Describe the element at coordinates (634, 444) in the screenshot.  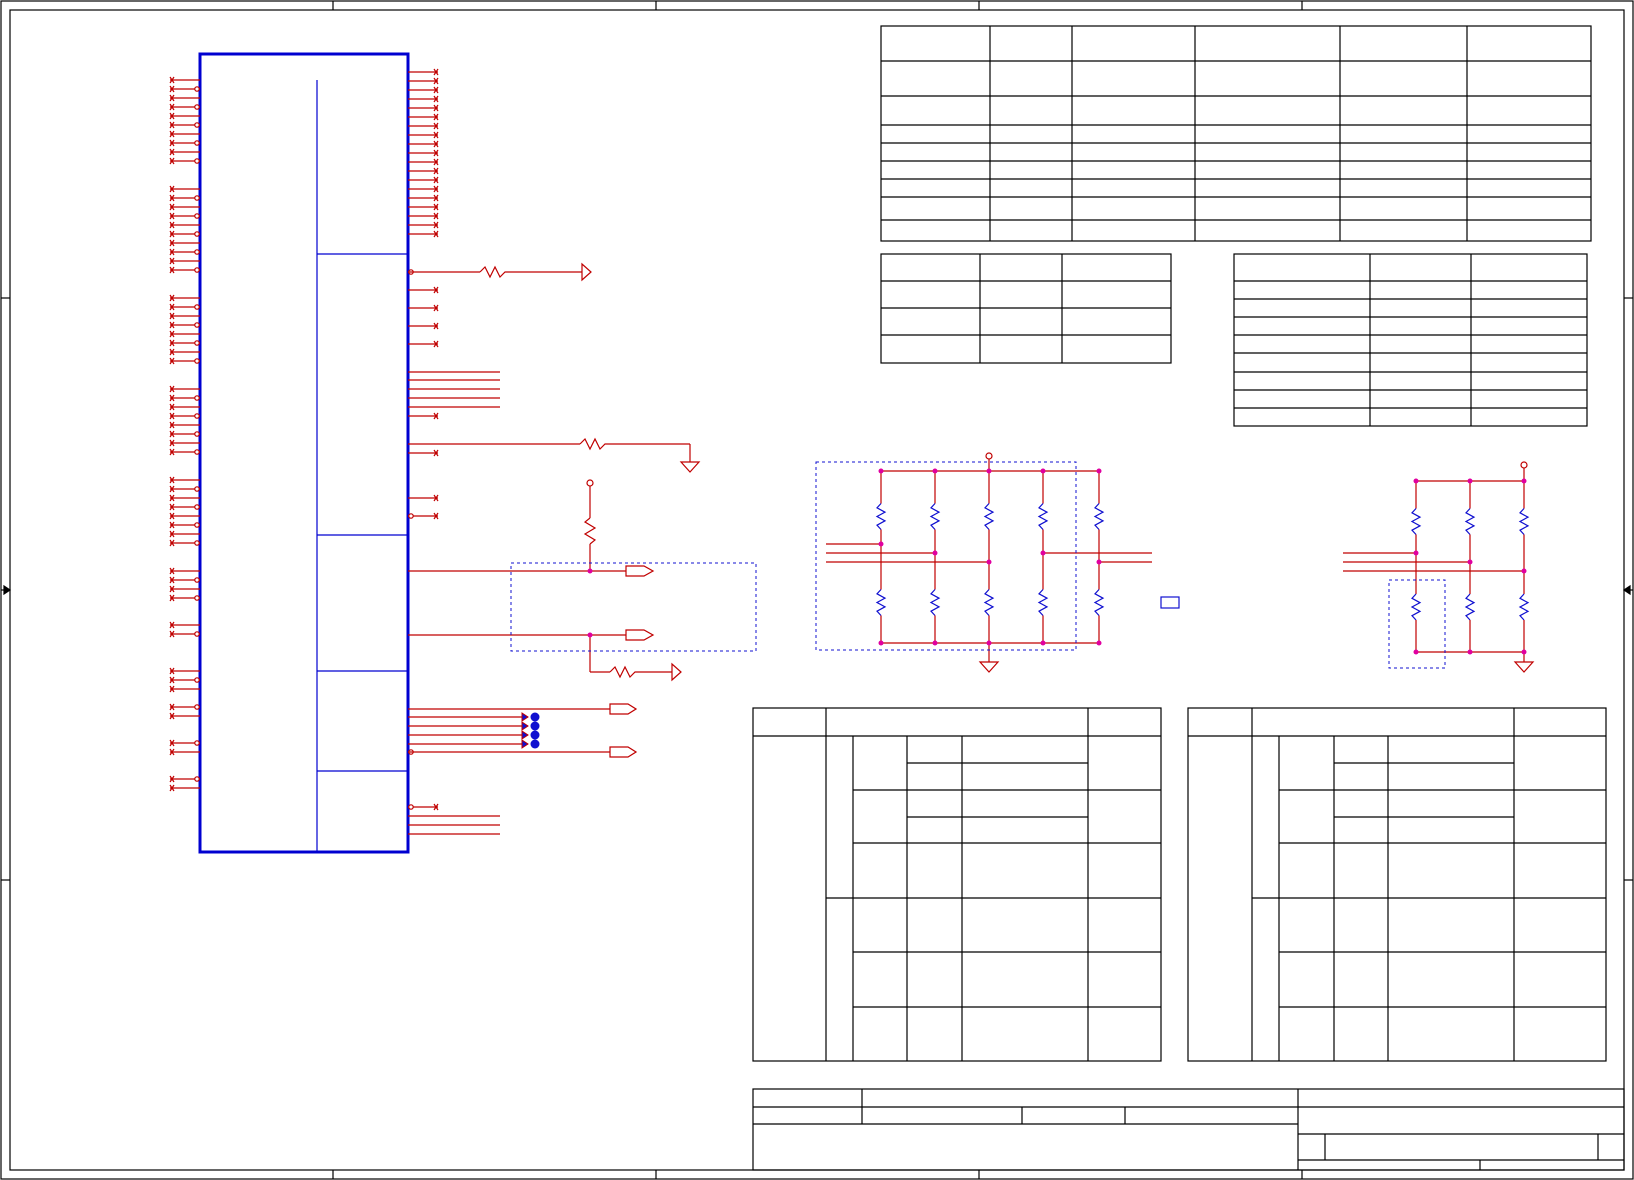
I see `resistor-r2` at that location.